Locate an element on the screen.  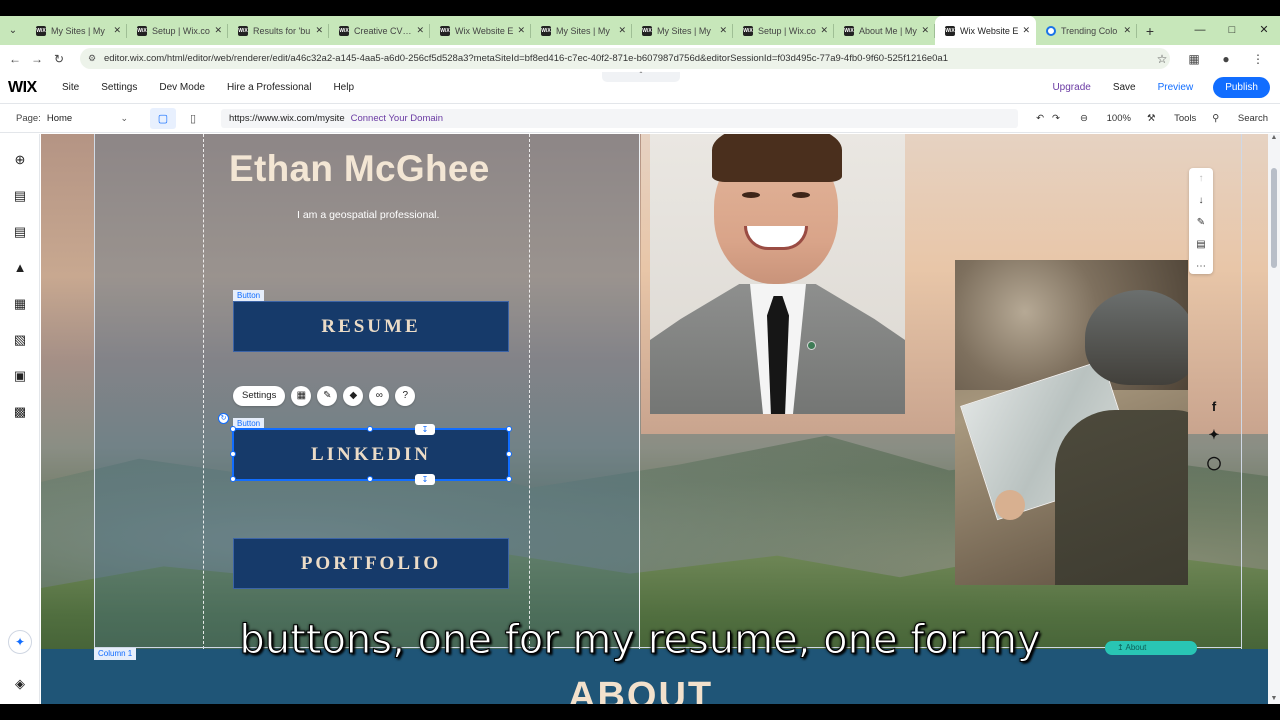
portfolio-button: PORTFOLIO is located at coordinates (371, 563).